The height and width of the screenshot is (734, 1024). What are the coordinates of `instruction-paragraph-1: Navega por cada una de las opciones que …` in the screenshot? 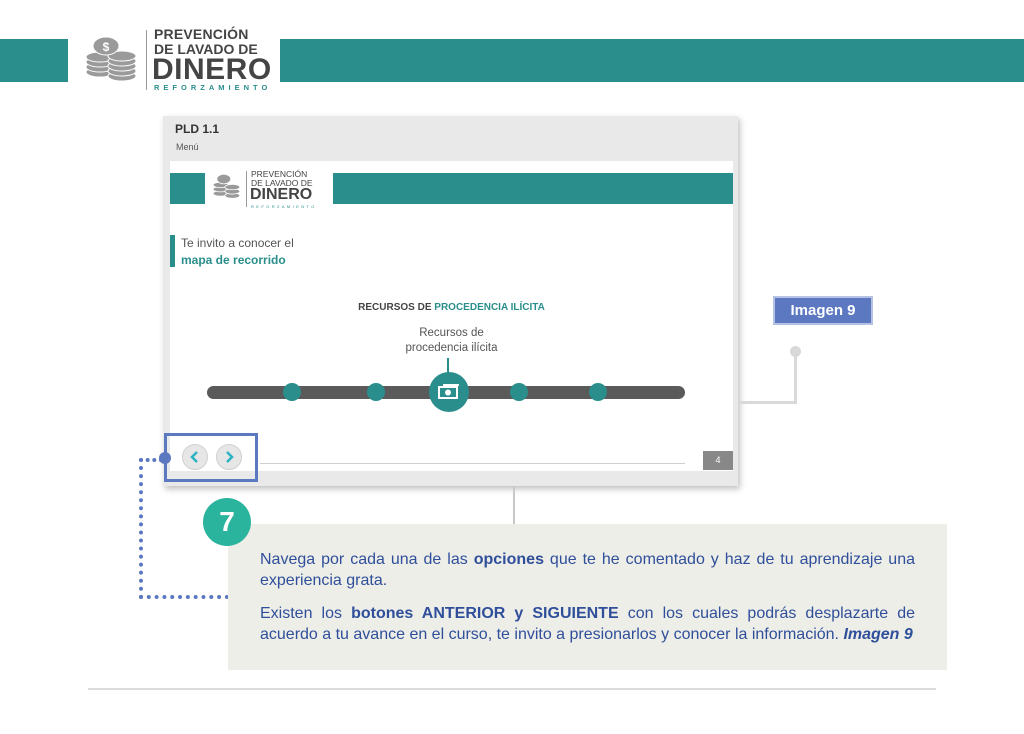 It's located at (587, 570).